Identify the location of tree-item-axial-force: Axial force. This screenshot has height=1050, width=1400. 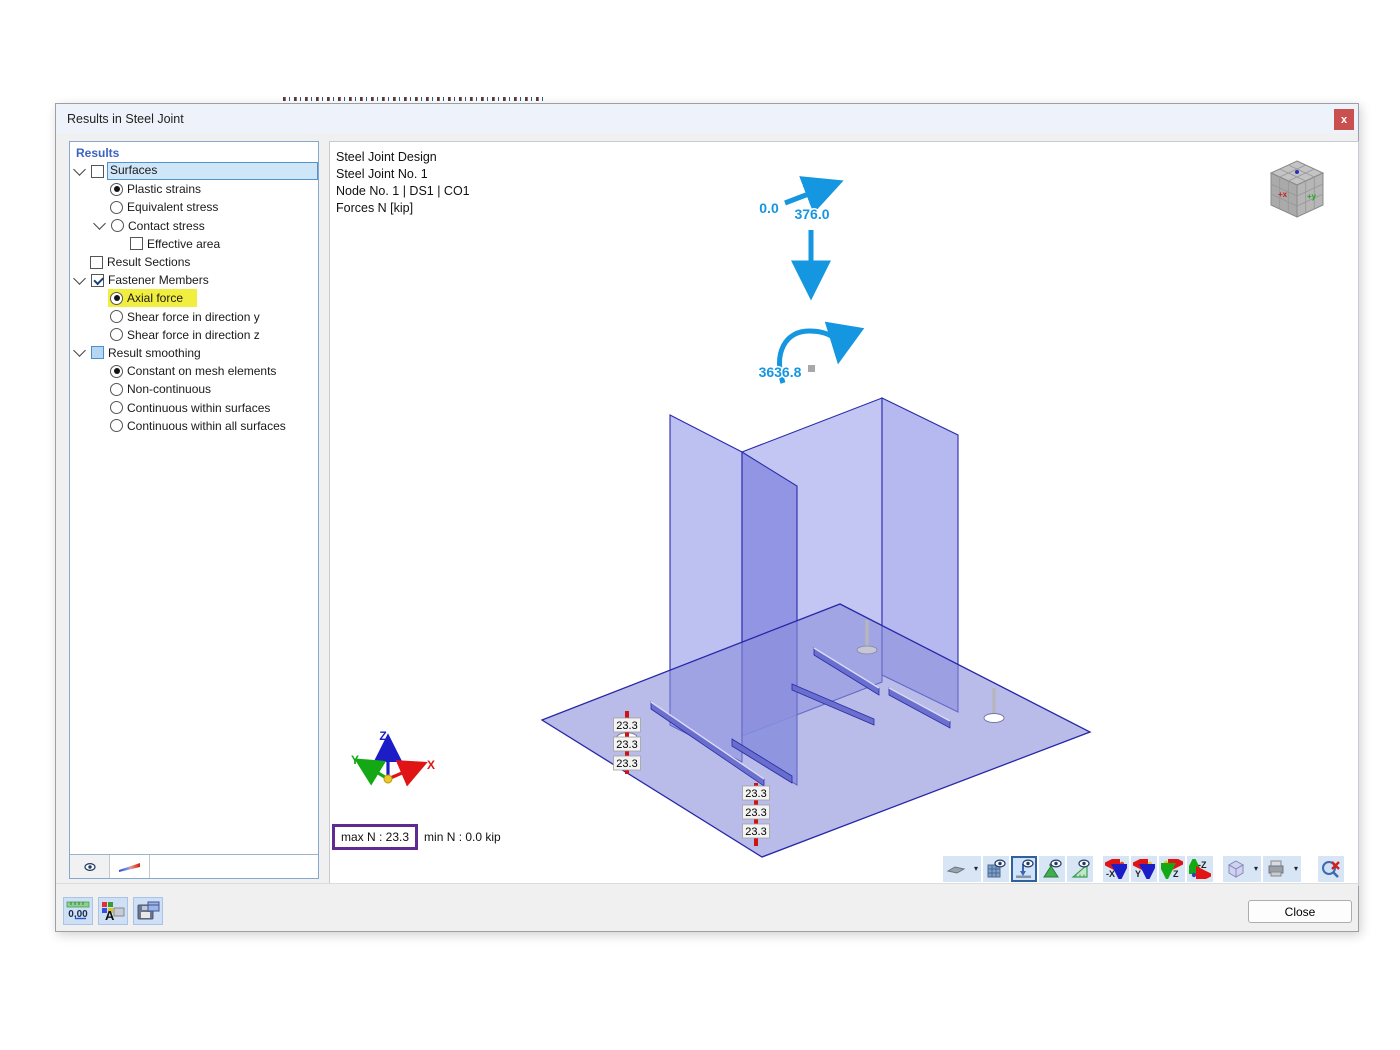
(194, 298).